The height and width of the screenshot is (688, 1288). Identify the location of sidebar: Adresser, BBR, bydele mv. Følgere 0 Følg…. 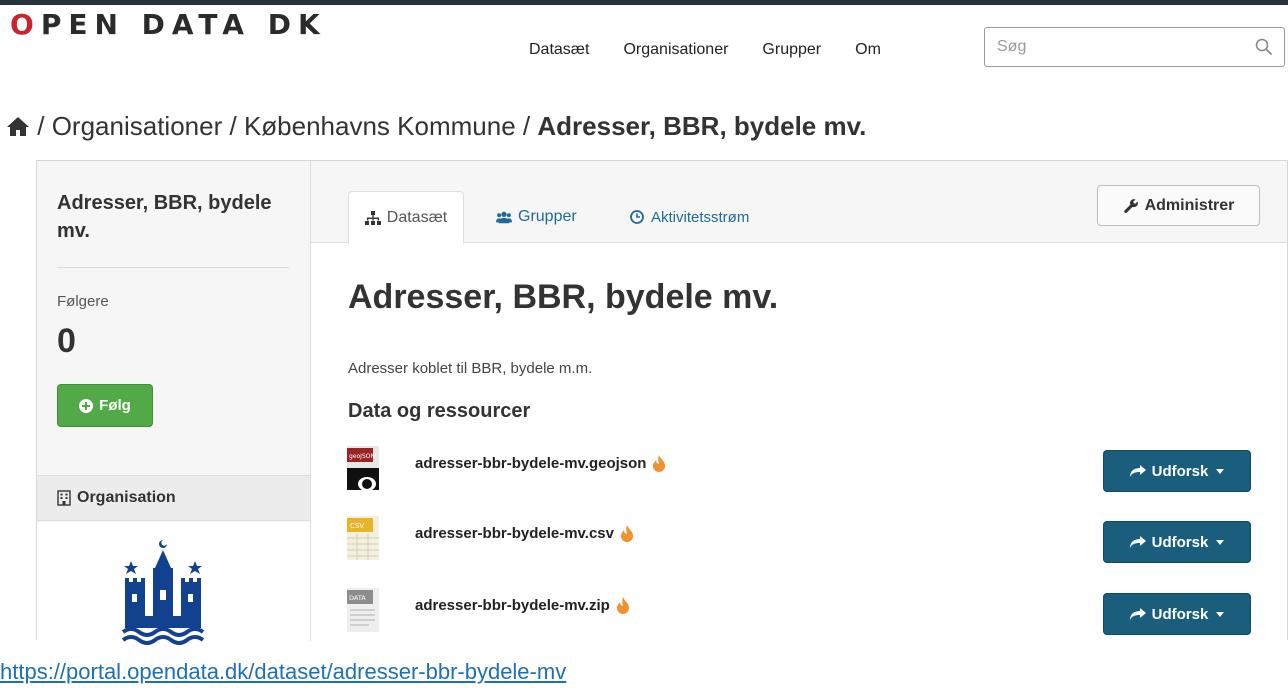
(174, 403).